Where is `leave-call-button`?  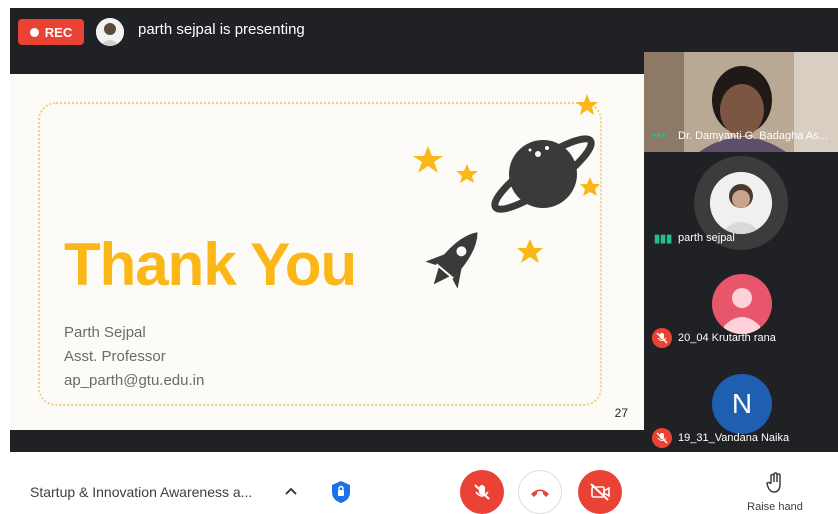 leave-call-button is located at coordinates (540, 492).